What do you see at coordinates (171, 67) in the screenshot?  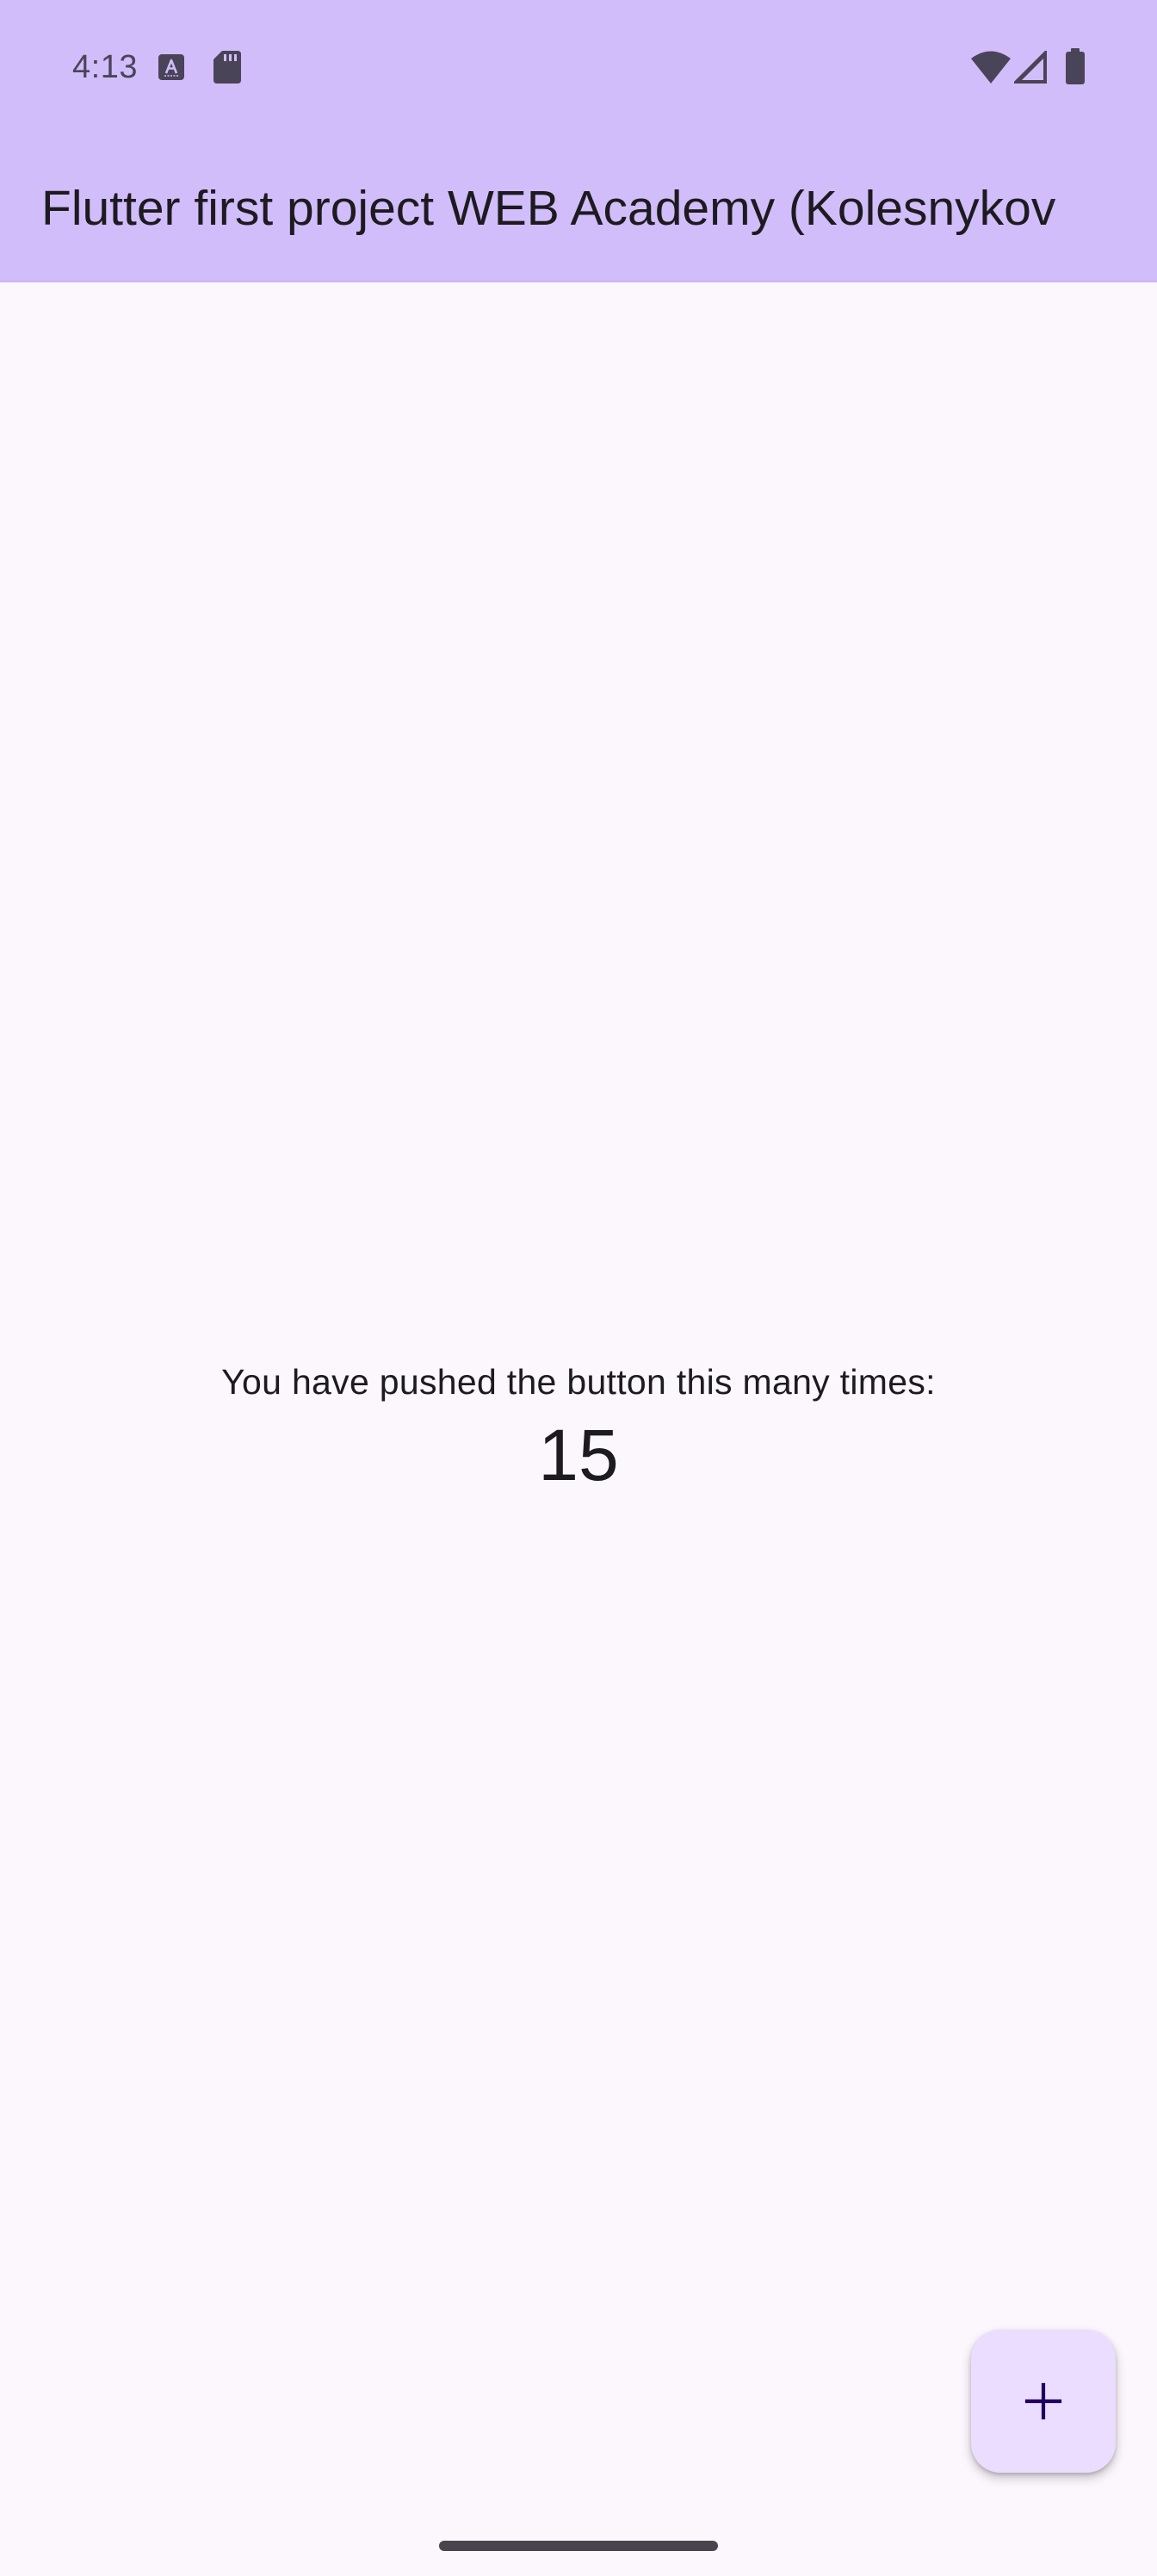 I see `text-a-notification-icon` at bounding box center [171, 67].